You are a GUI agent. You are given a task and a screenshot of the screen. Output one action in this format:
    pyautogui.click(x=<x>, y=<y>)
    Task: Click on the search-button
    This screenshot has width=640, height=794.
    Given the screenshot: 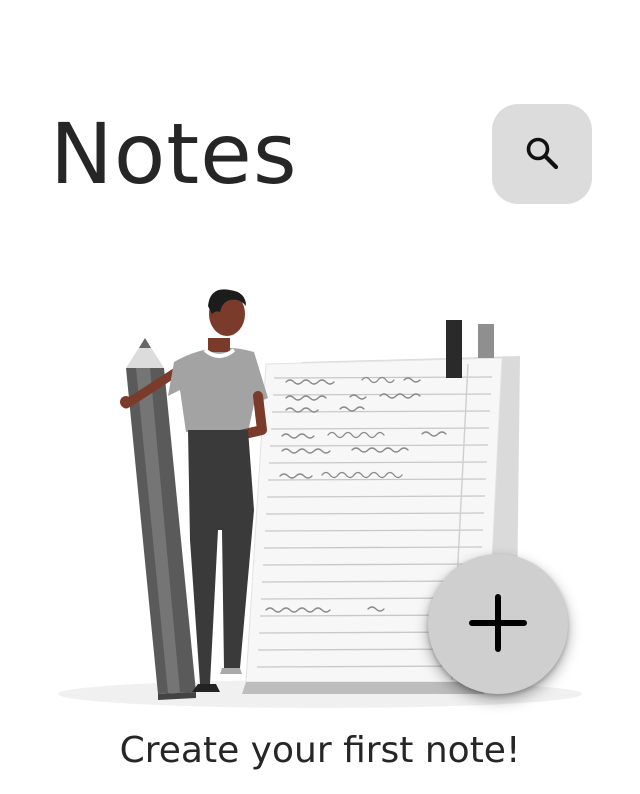 What is the action you would take?
    pyautogui.click(x=542, y=154)
    